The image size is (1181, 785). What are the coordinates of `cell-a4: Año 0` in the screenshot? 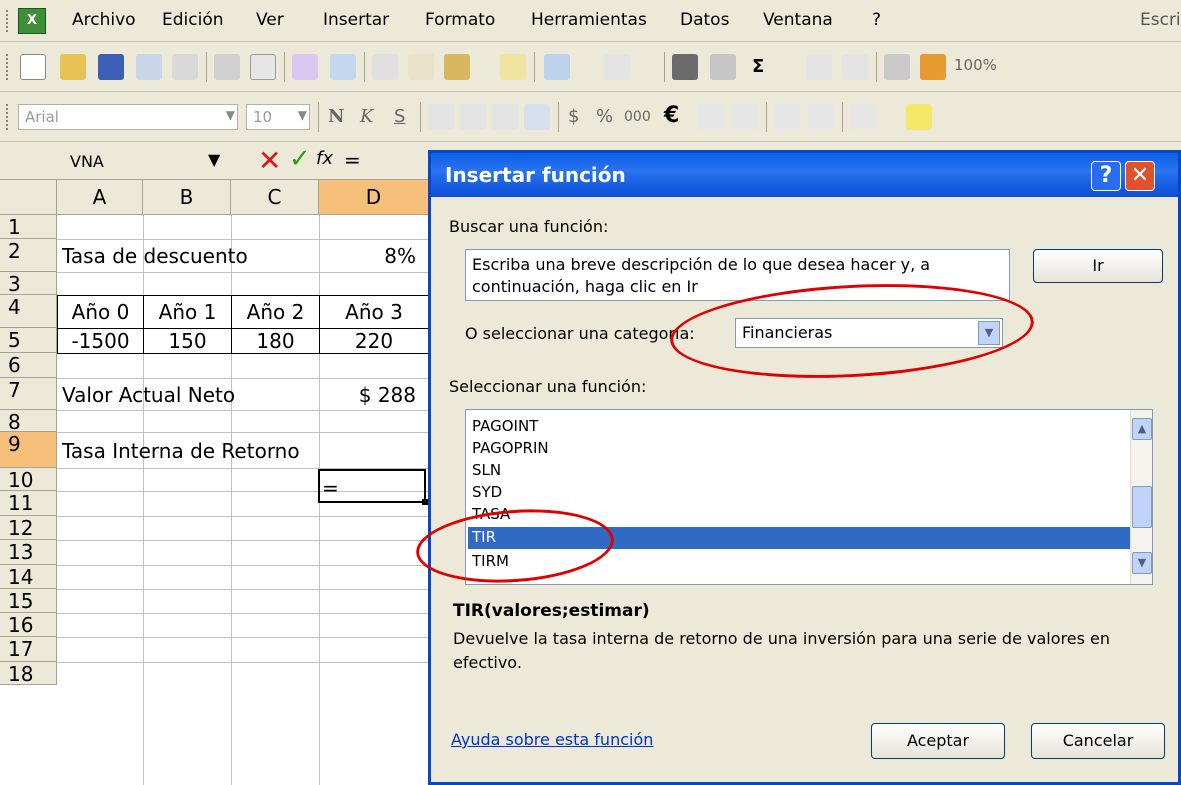 It's located at (100, 312).